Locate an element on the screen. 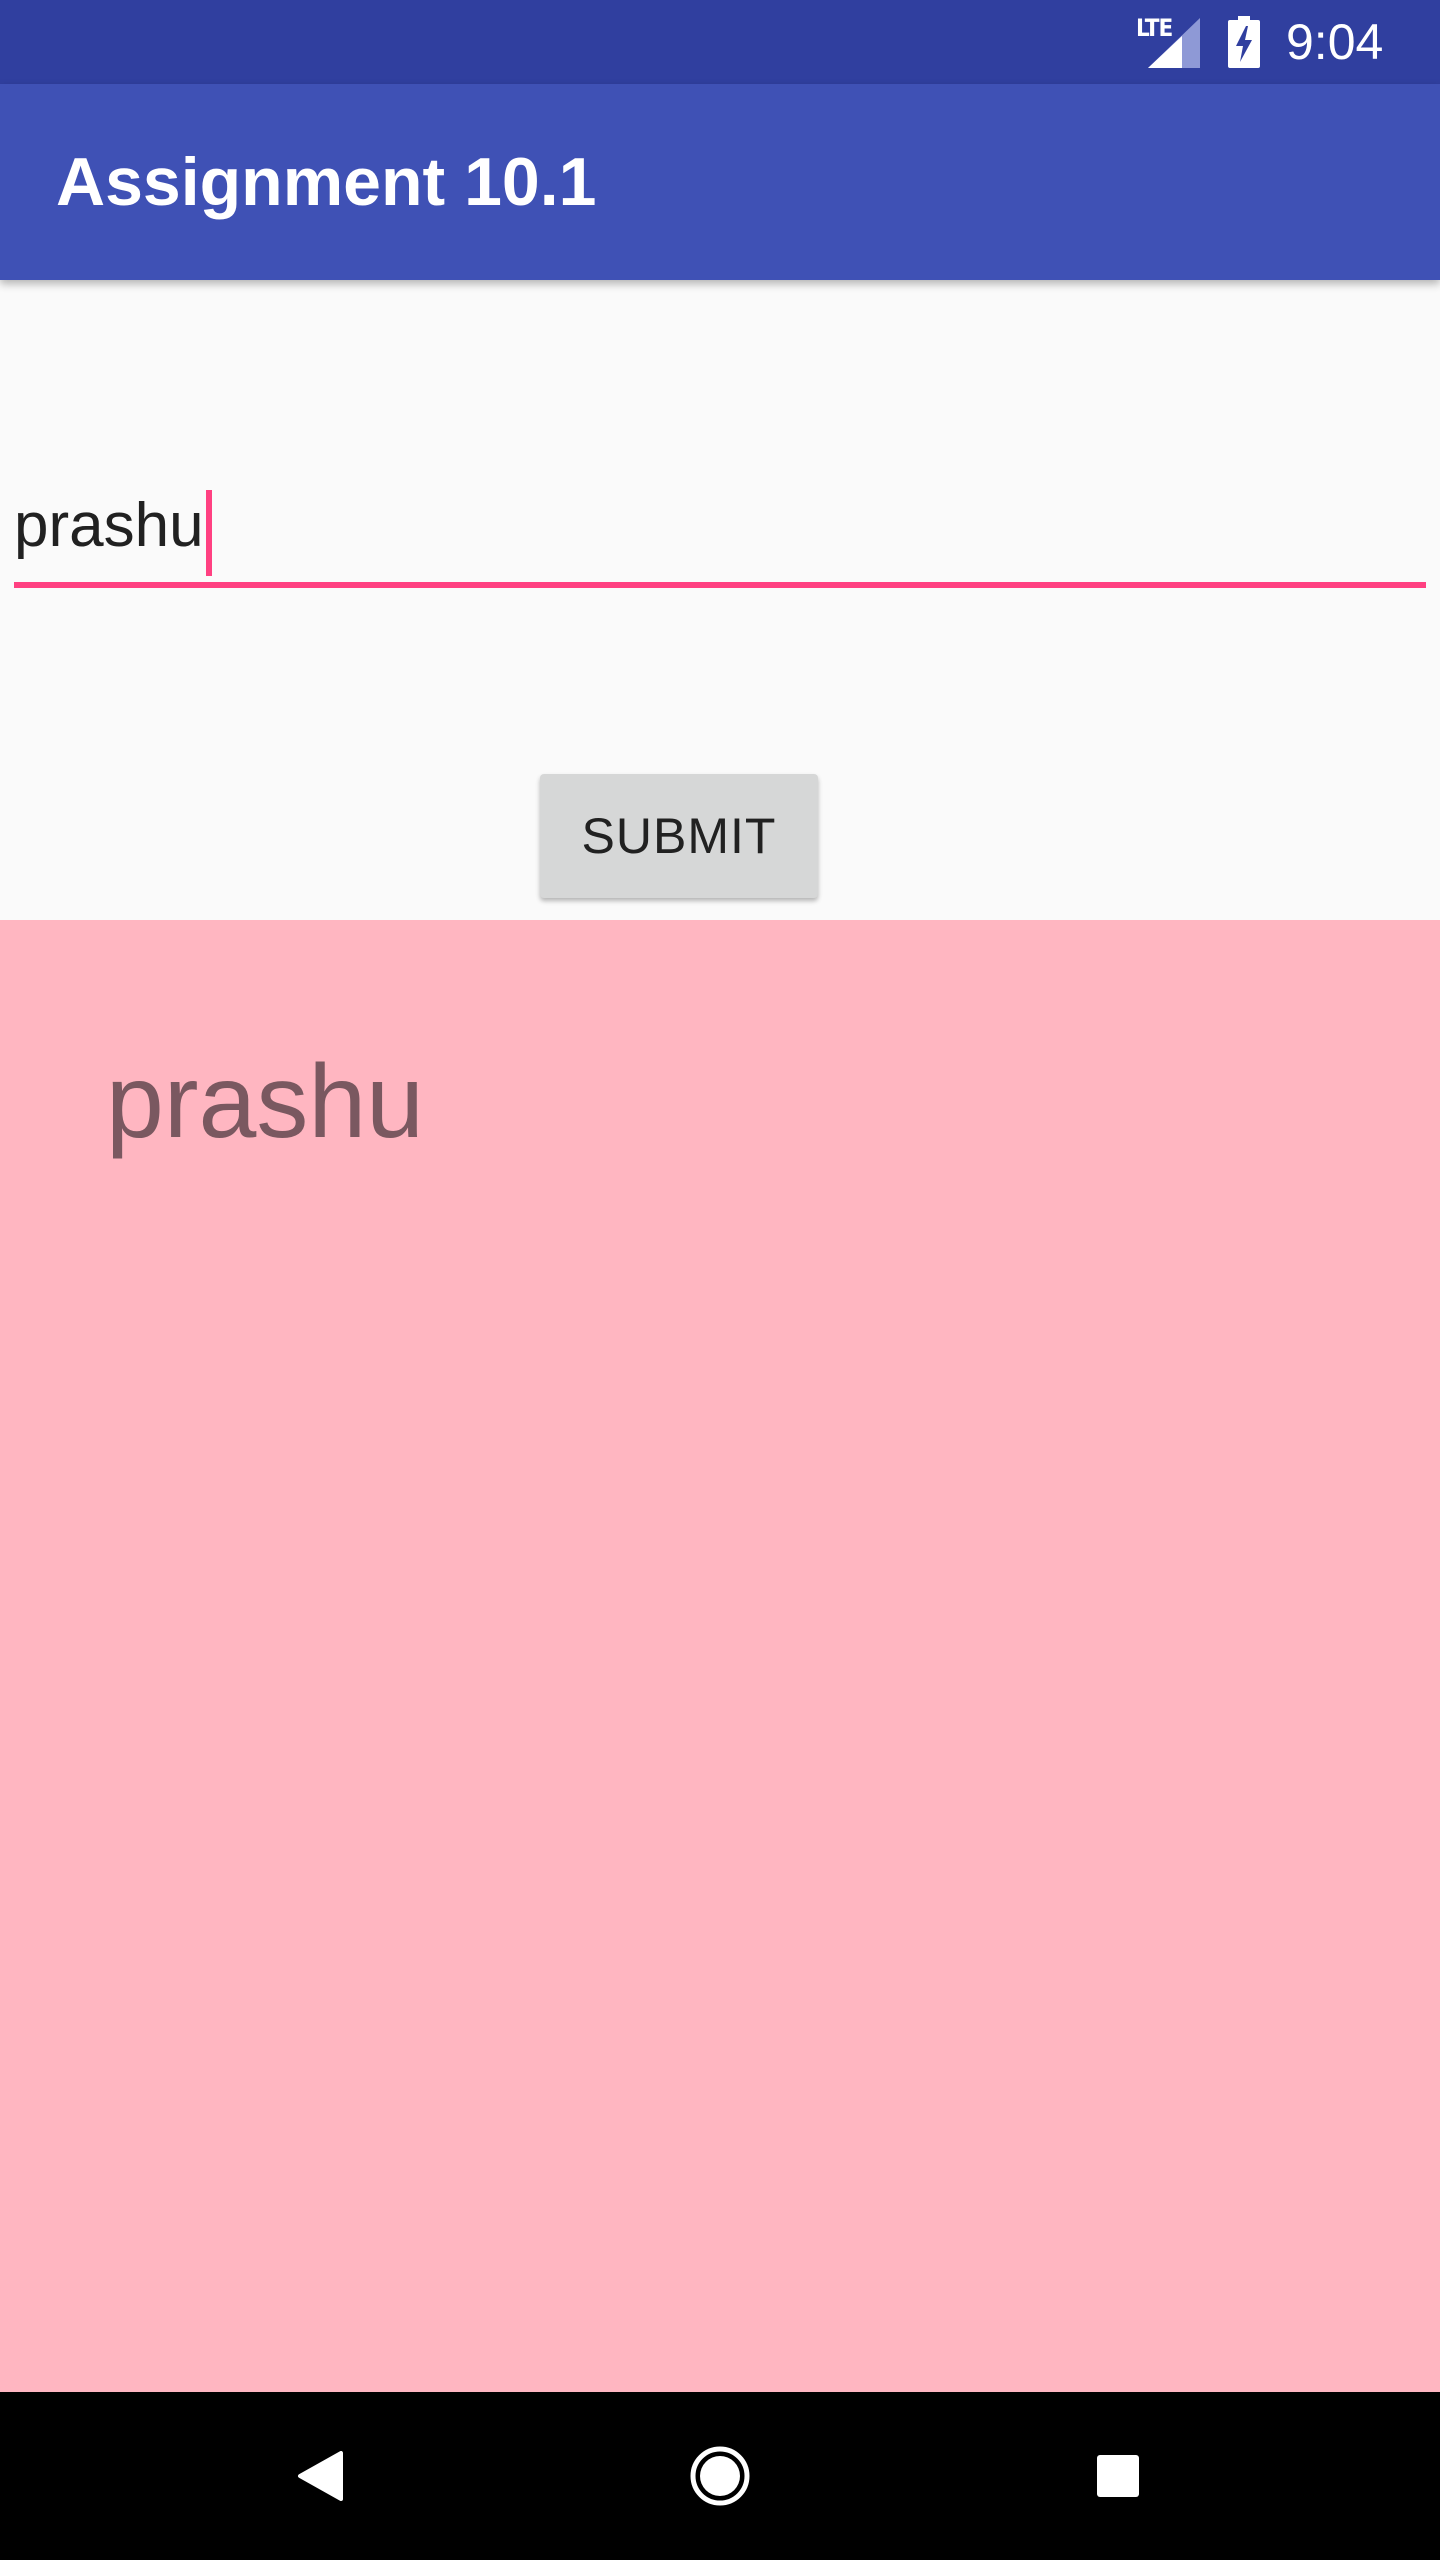 The height and width of the screenshot is (2560, 1440). battery-charging-icon is located at coordinates (1244, 42).